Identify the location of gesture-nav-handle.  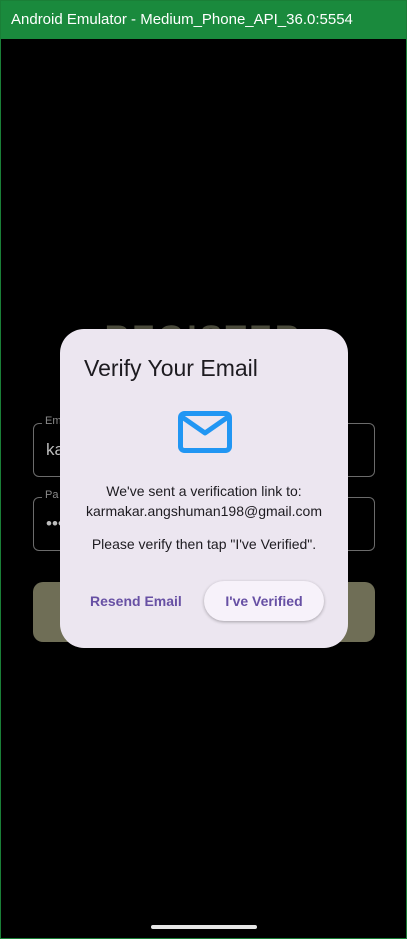
(204, 927).